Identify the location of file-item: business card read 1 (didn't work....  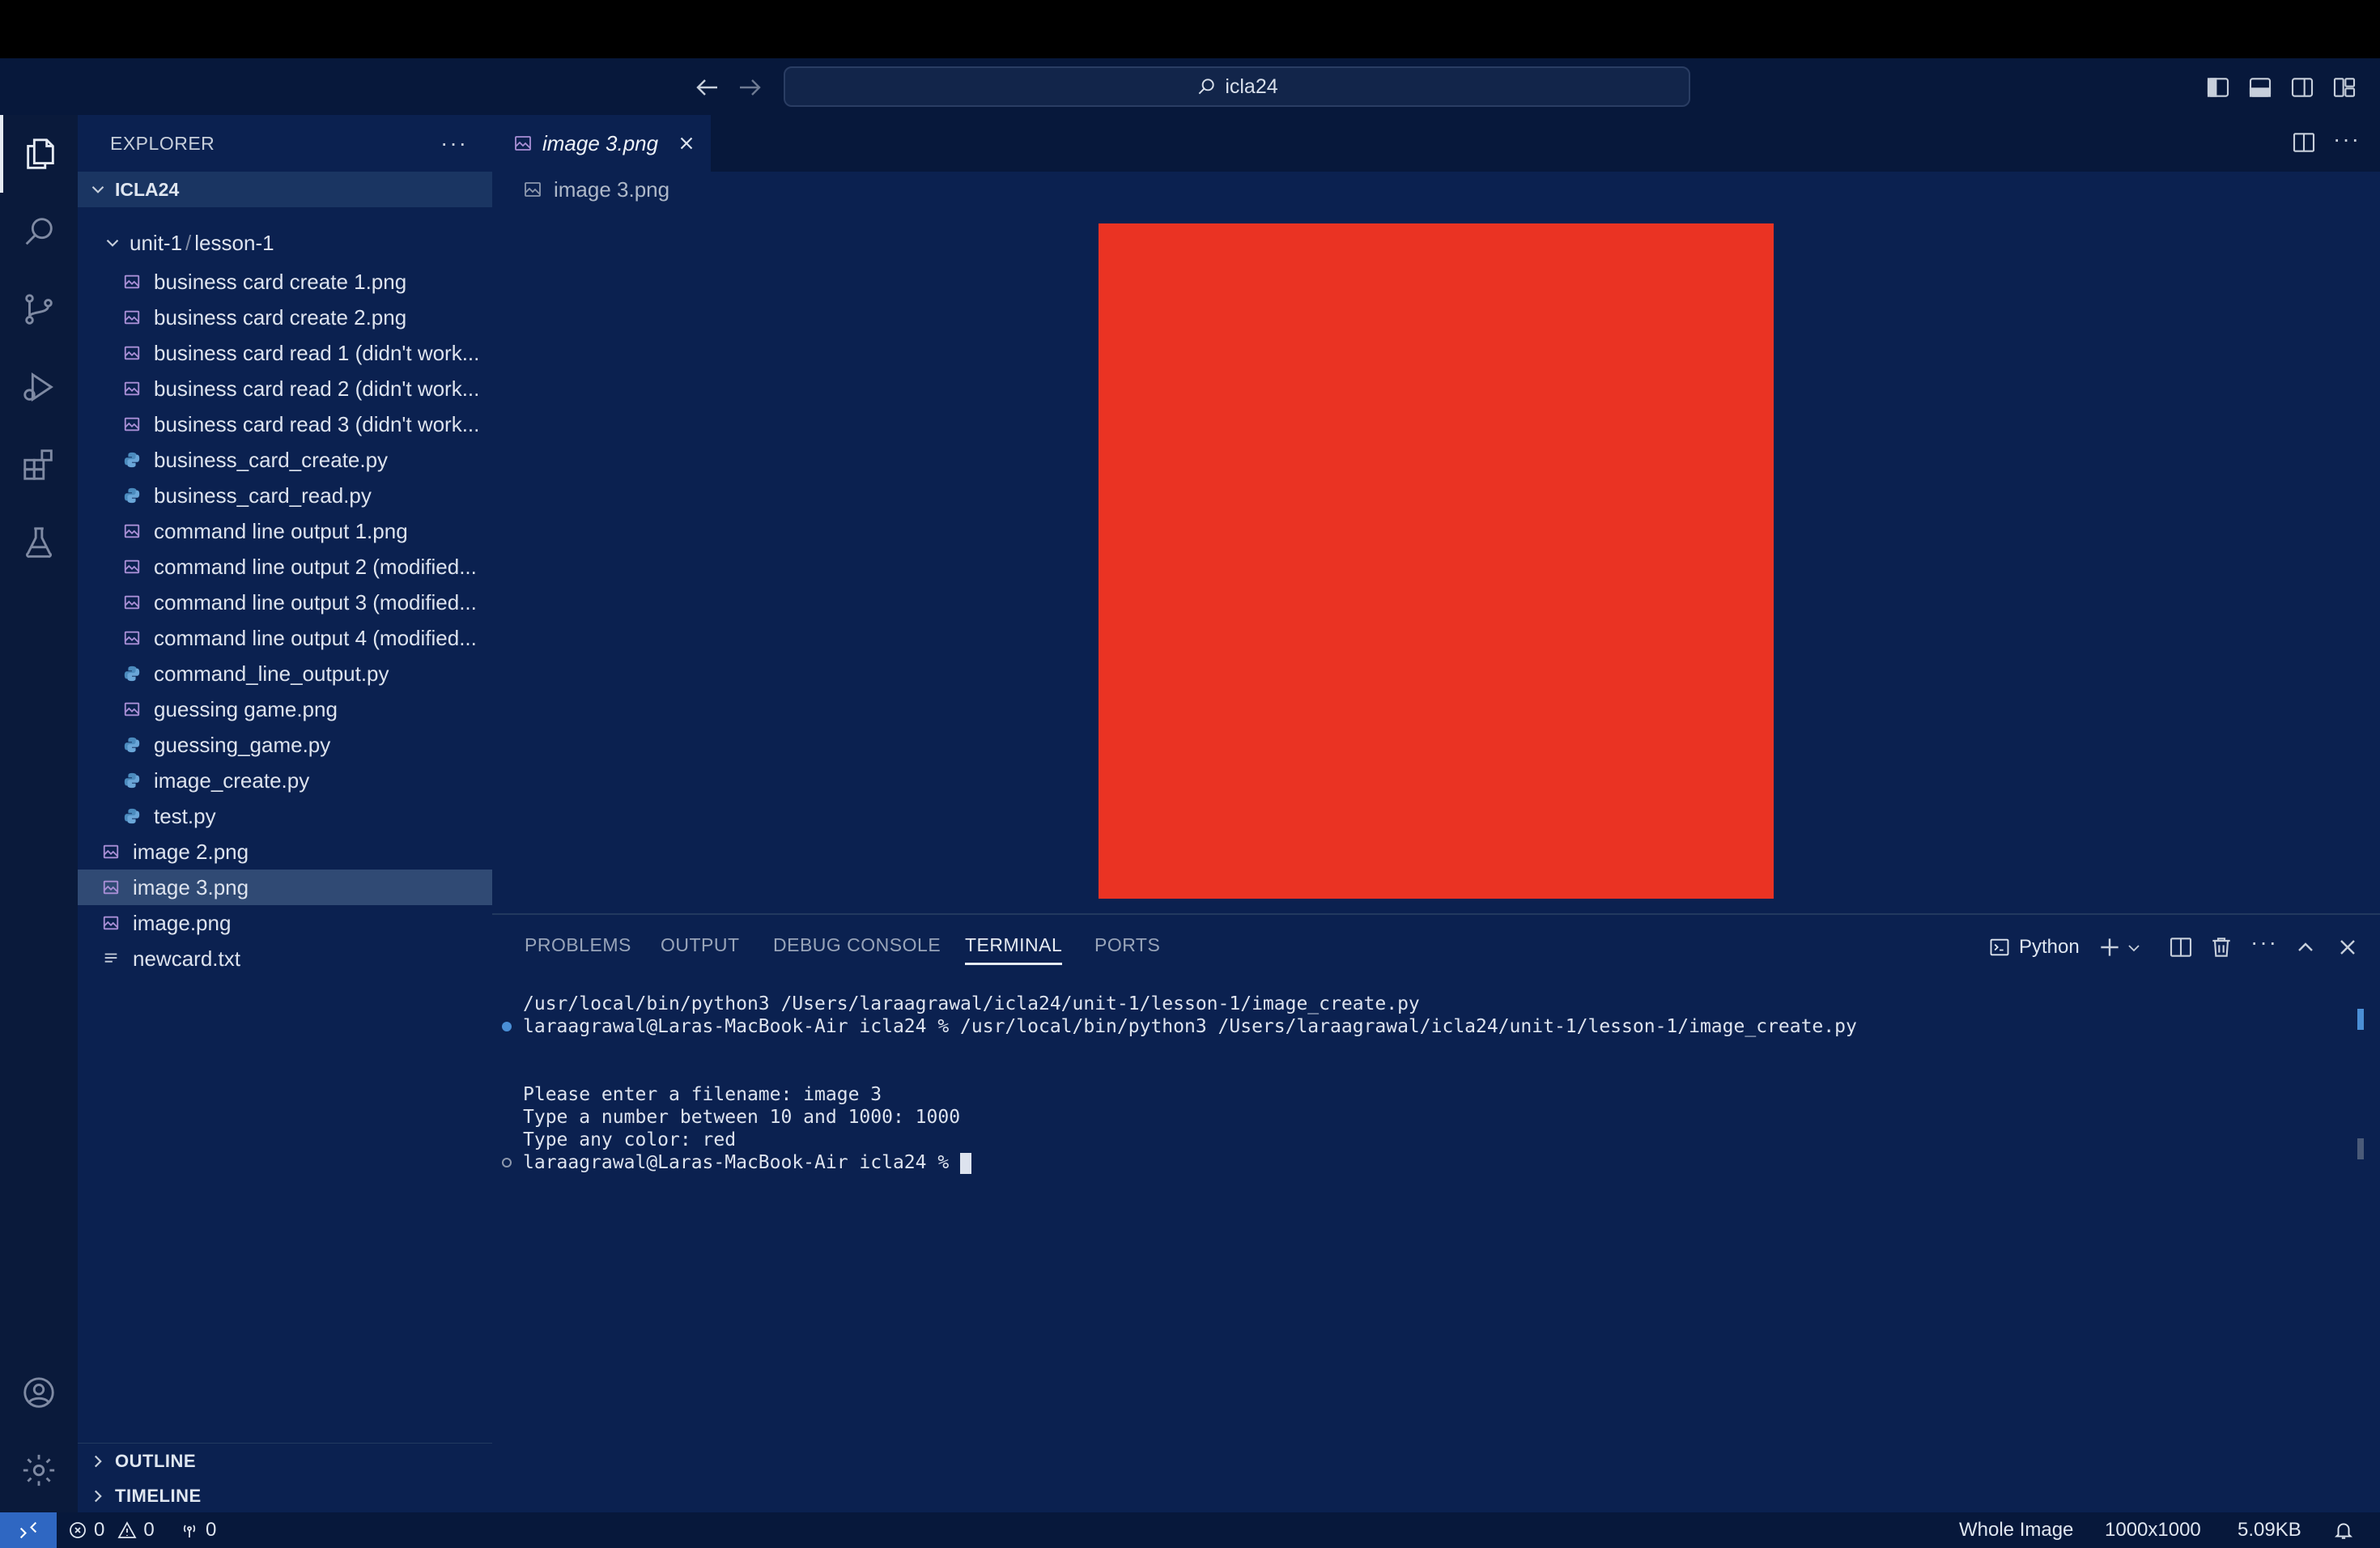
(308, 353).